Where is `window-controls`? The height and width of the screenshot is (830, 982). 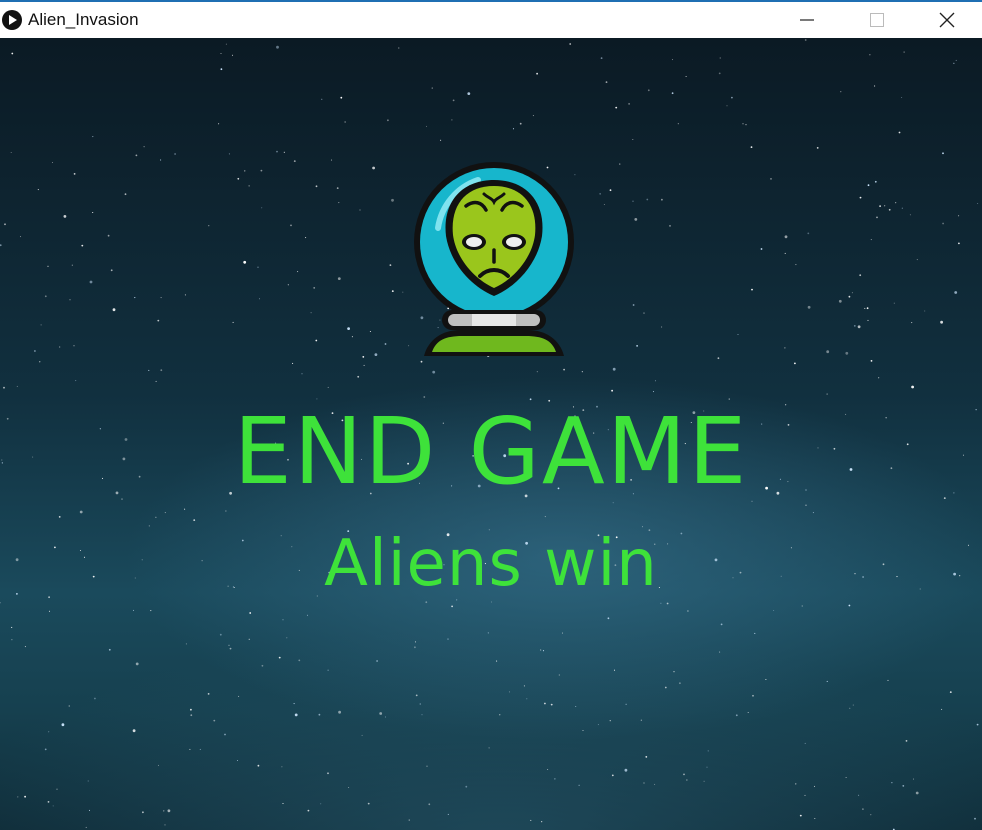
window-controls is located at coordinates (877, 20).